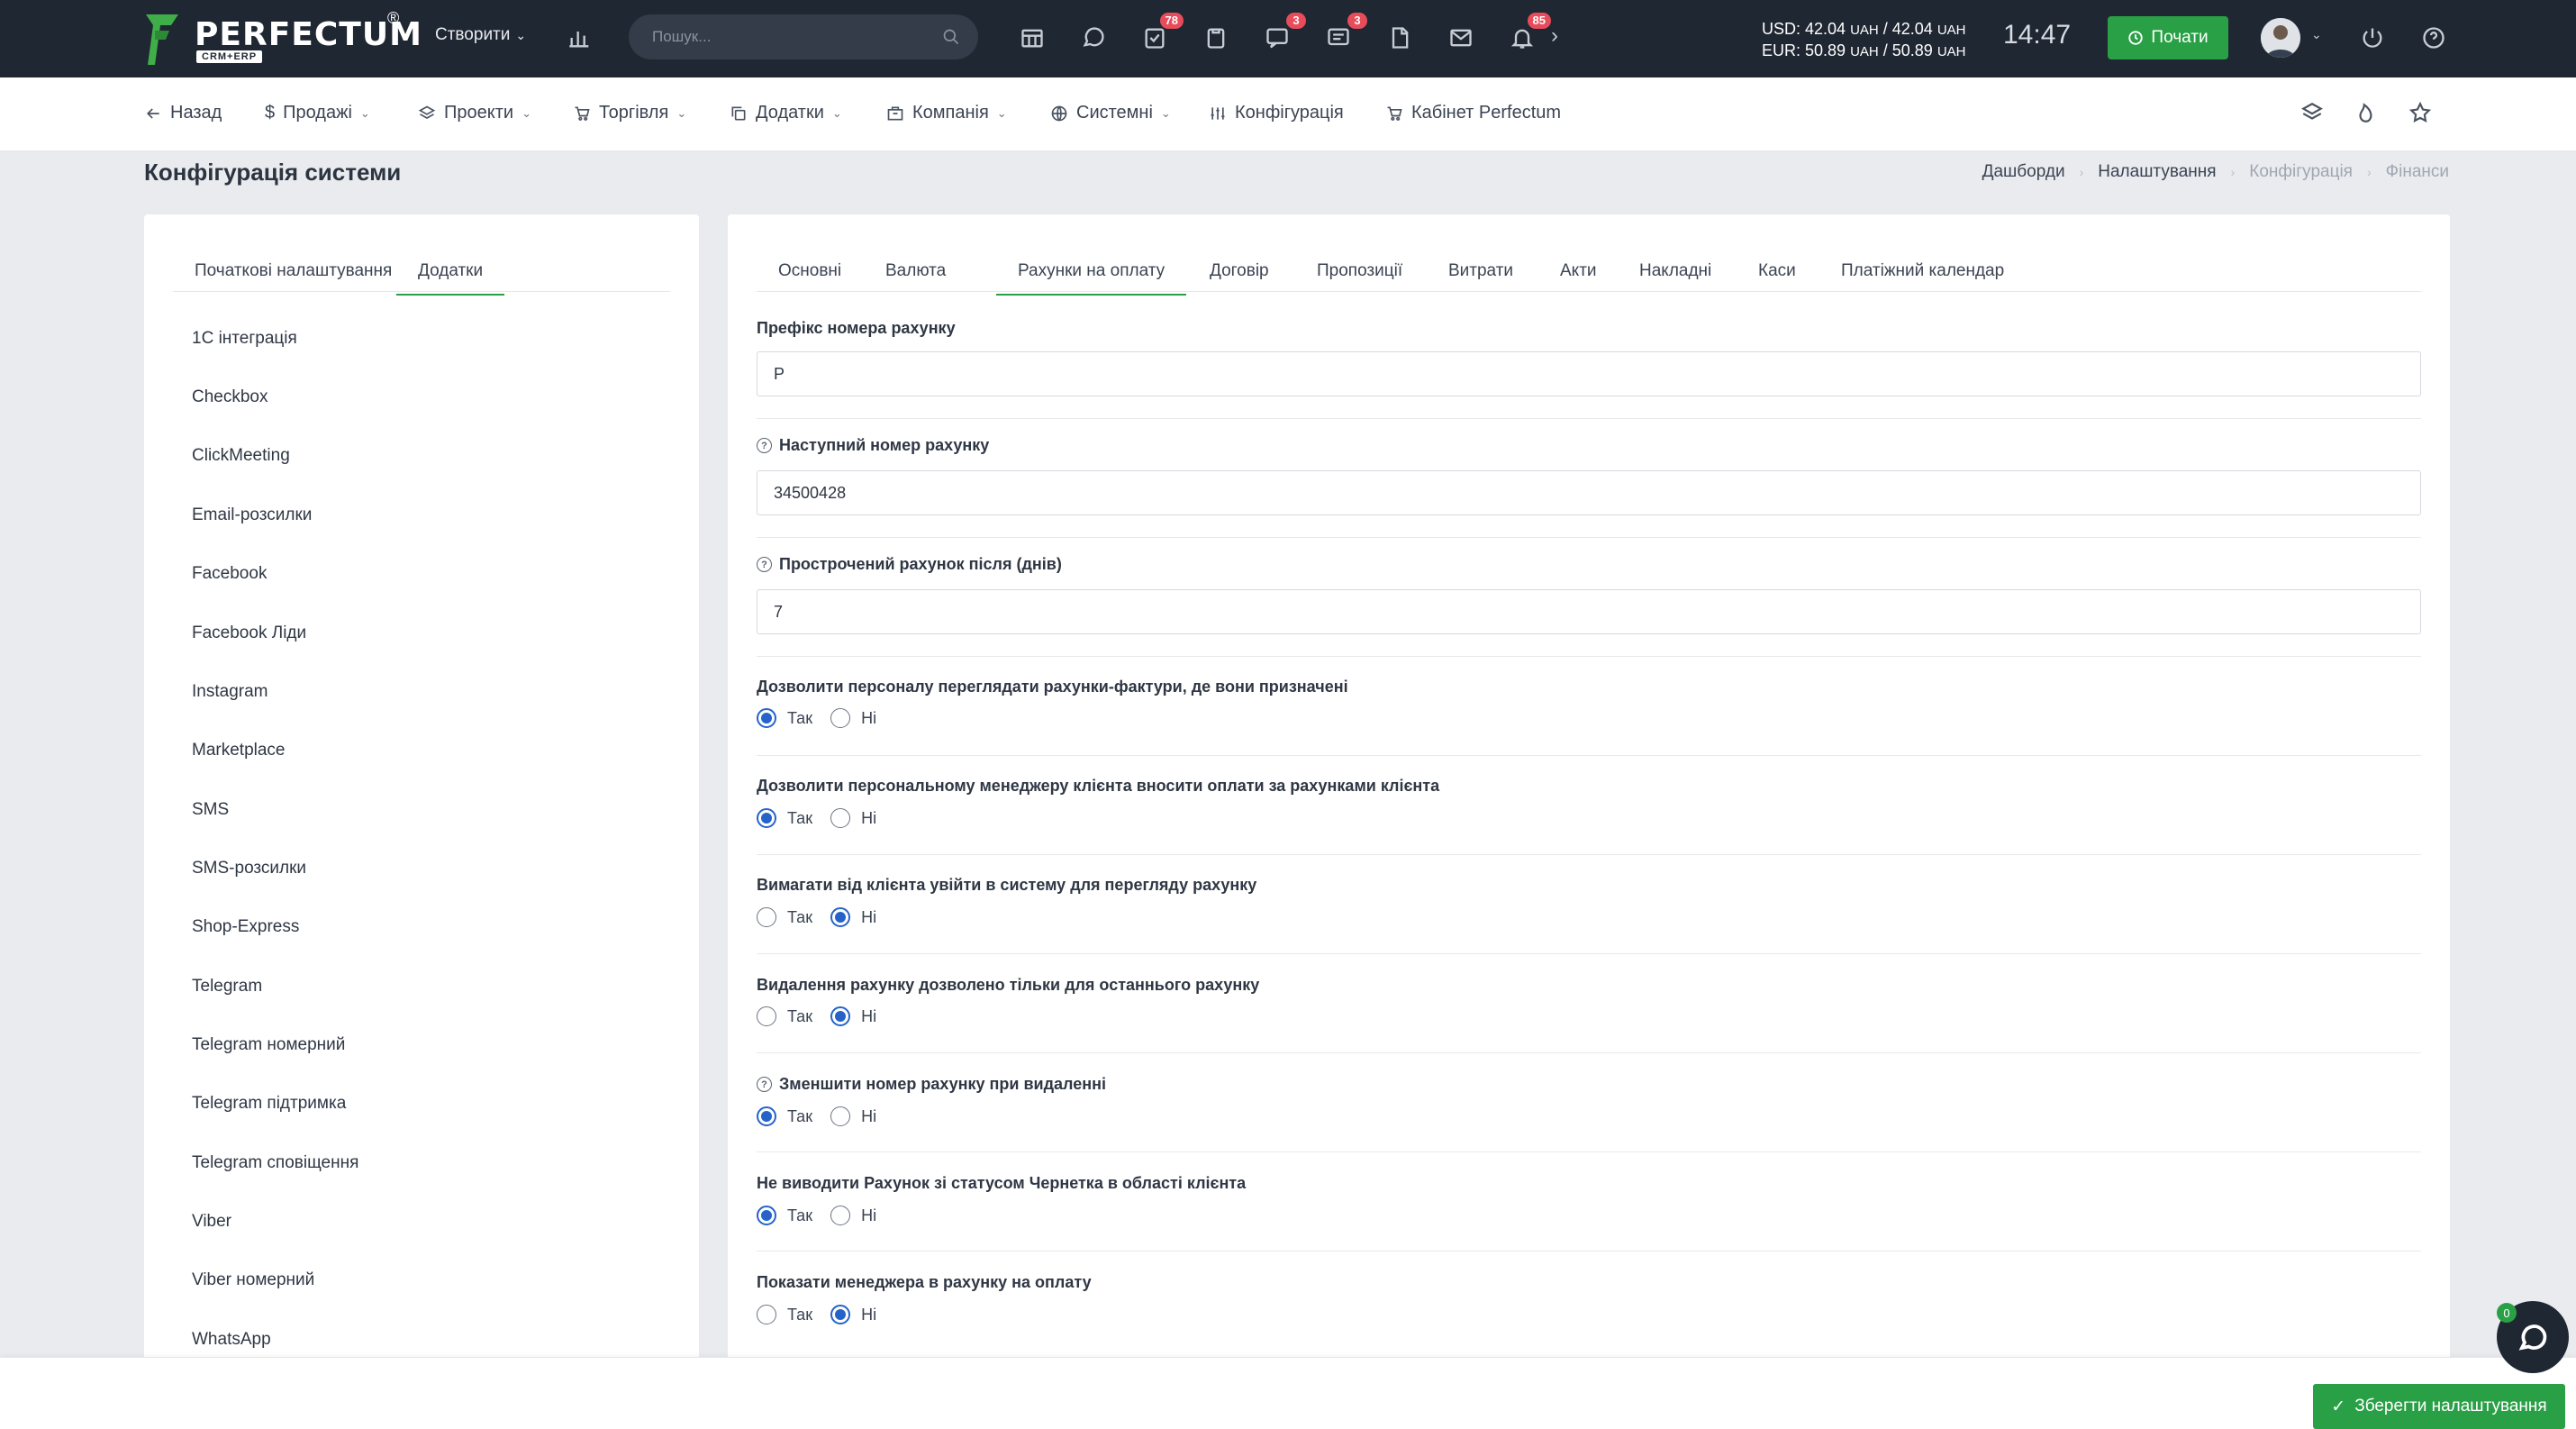 Image resolution: width=2576 pixels, height=1429 pixels. Describe the element at coordinates (253, 1280) in the screenshot. I see `addon-item: Viber номерний` at that location.